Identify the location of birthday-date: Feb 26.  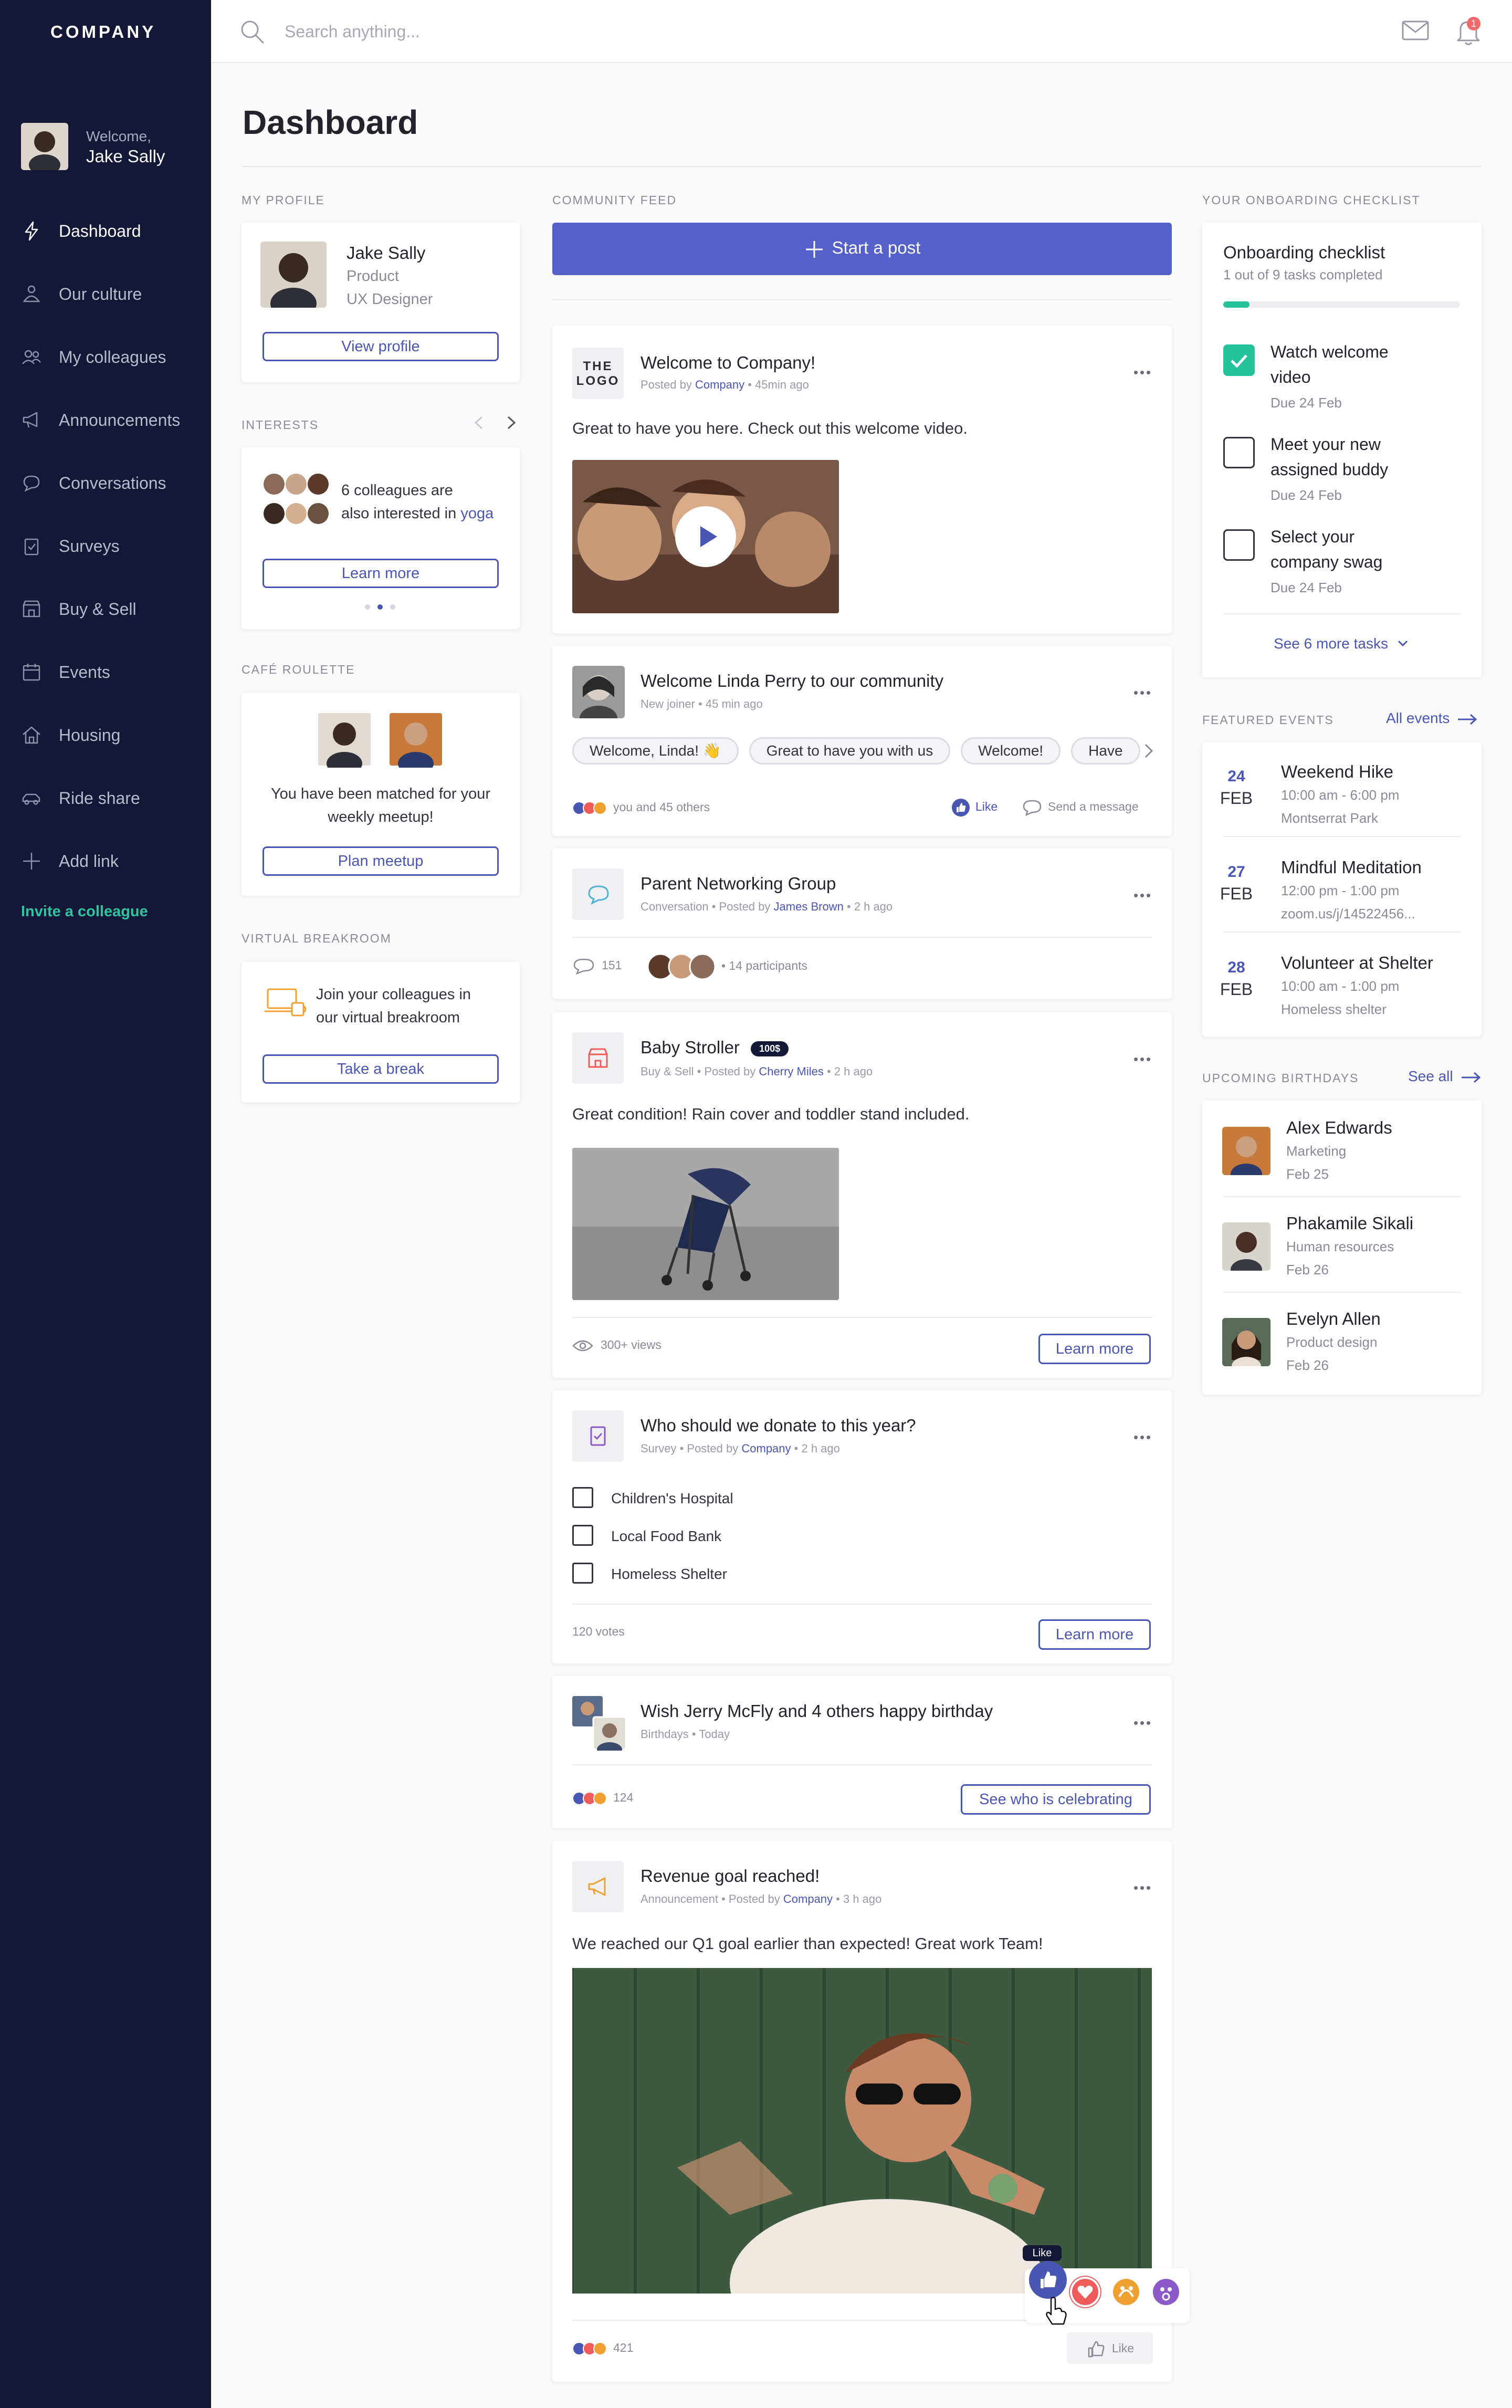
(1307, 1270).